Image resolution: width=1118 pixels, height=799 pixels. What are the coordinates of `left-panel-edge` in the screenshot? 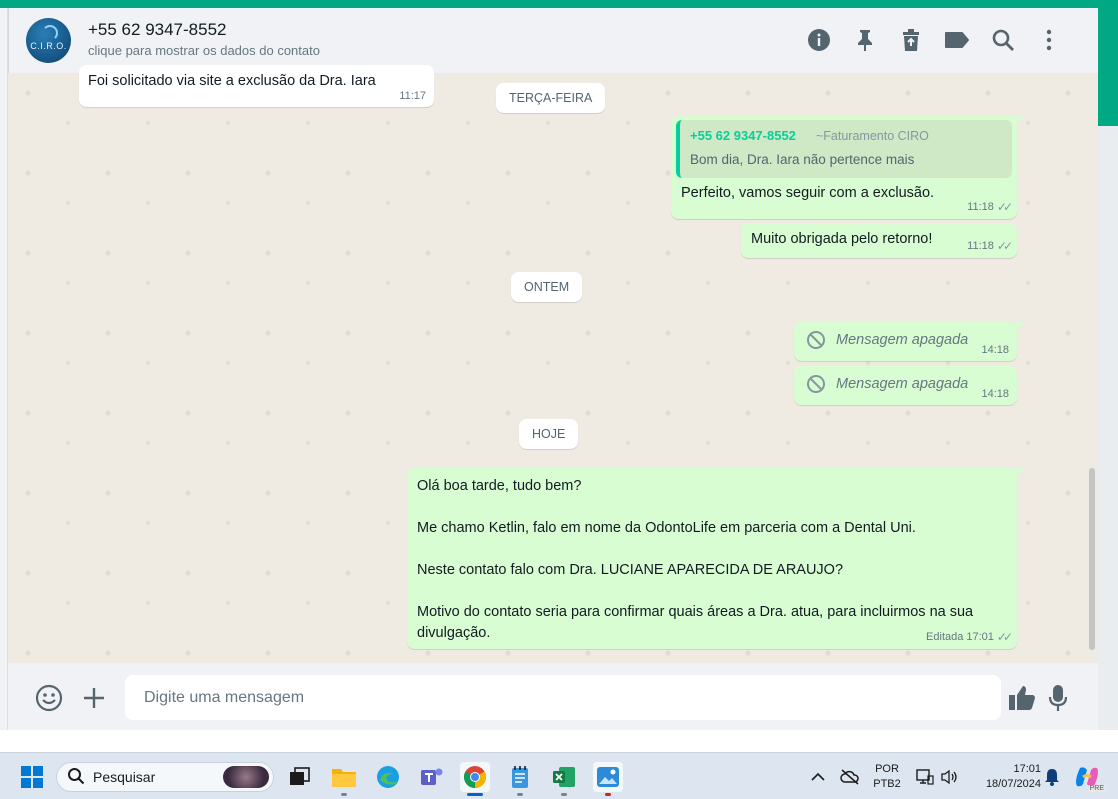 It's located at (4, 369).